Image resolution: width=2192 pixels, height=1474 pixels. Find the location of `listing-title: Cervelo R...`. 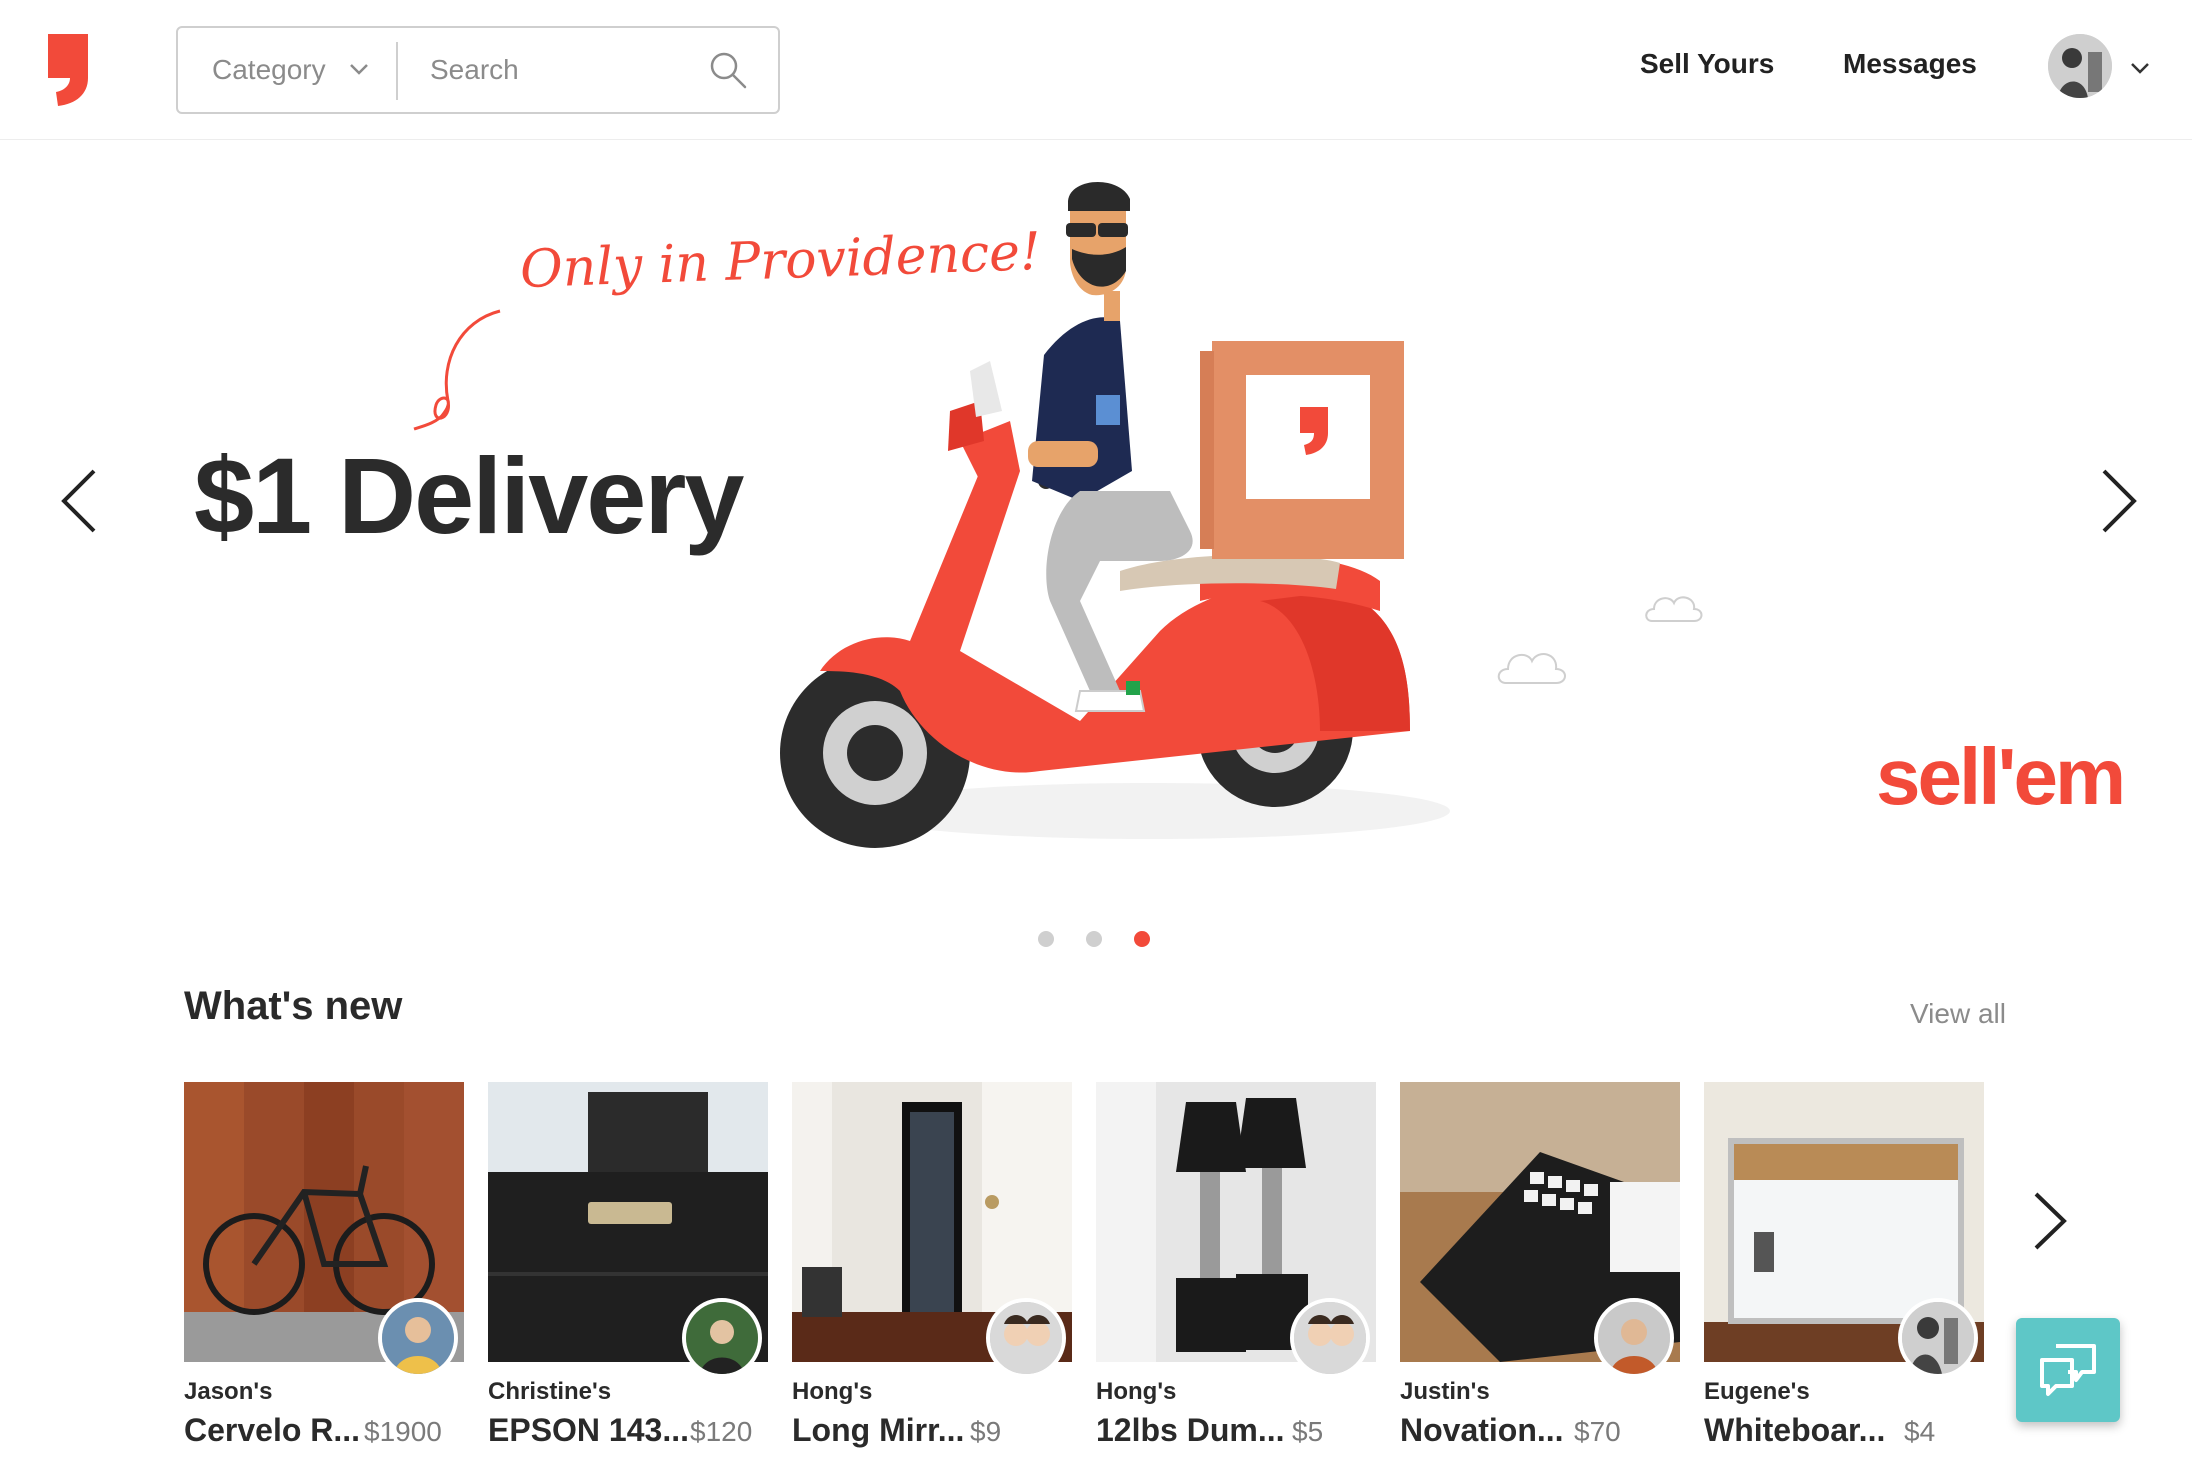

listing-title: Cervelo R... is located at coordinates (272, 1430).